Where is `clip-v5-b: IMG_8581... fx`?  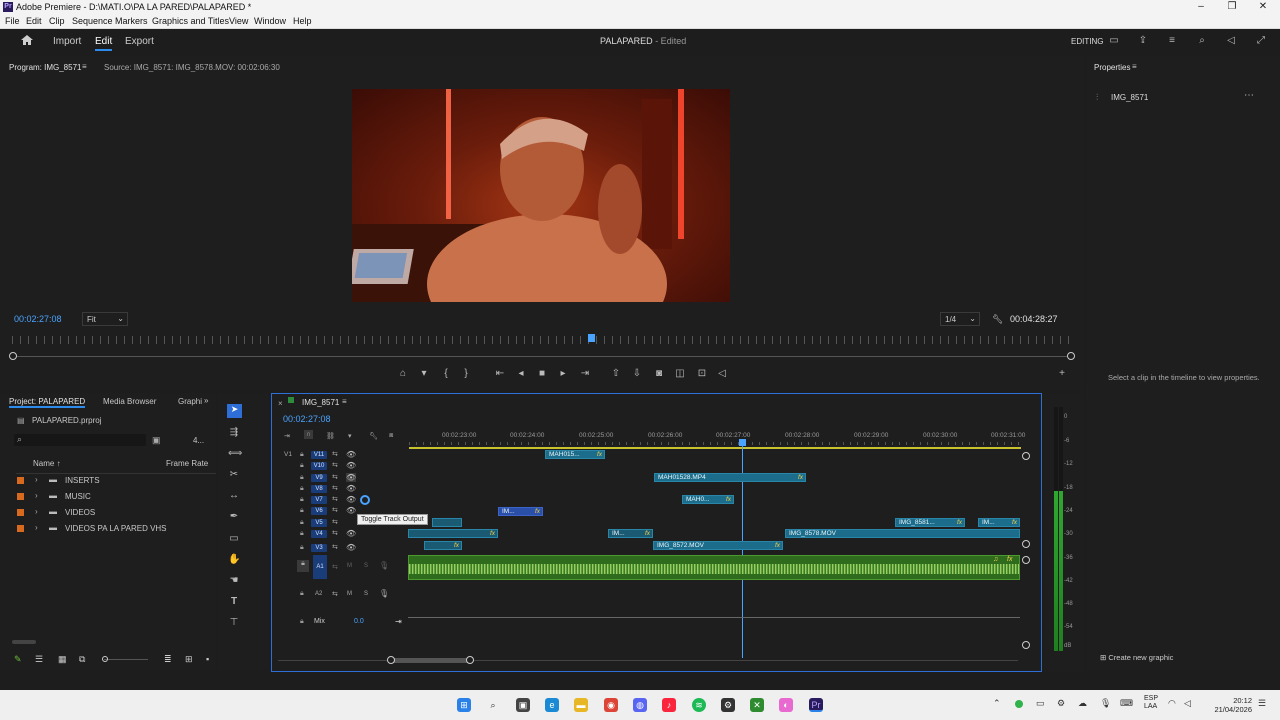
clip-v5-b: IMG_8581... fx is located at coordinates (930, 522).